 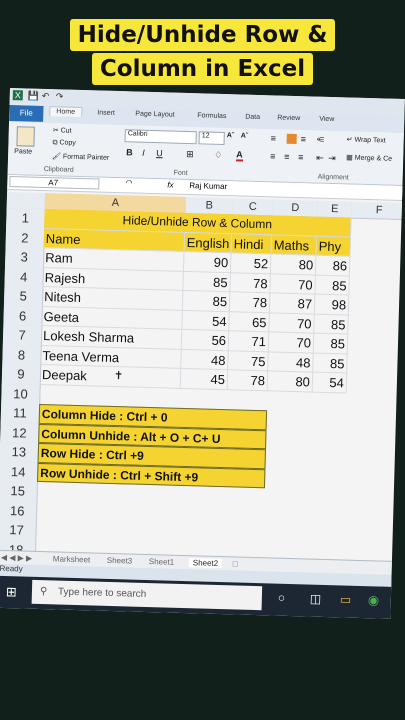 I want to click on sheet-tab-sheet3: Sheet3, so click(x=120, y=561).